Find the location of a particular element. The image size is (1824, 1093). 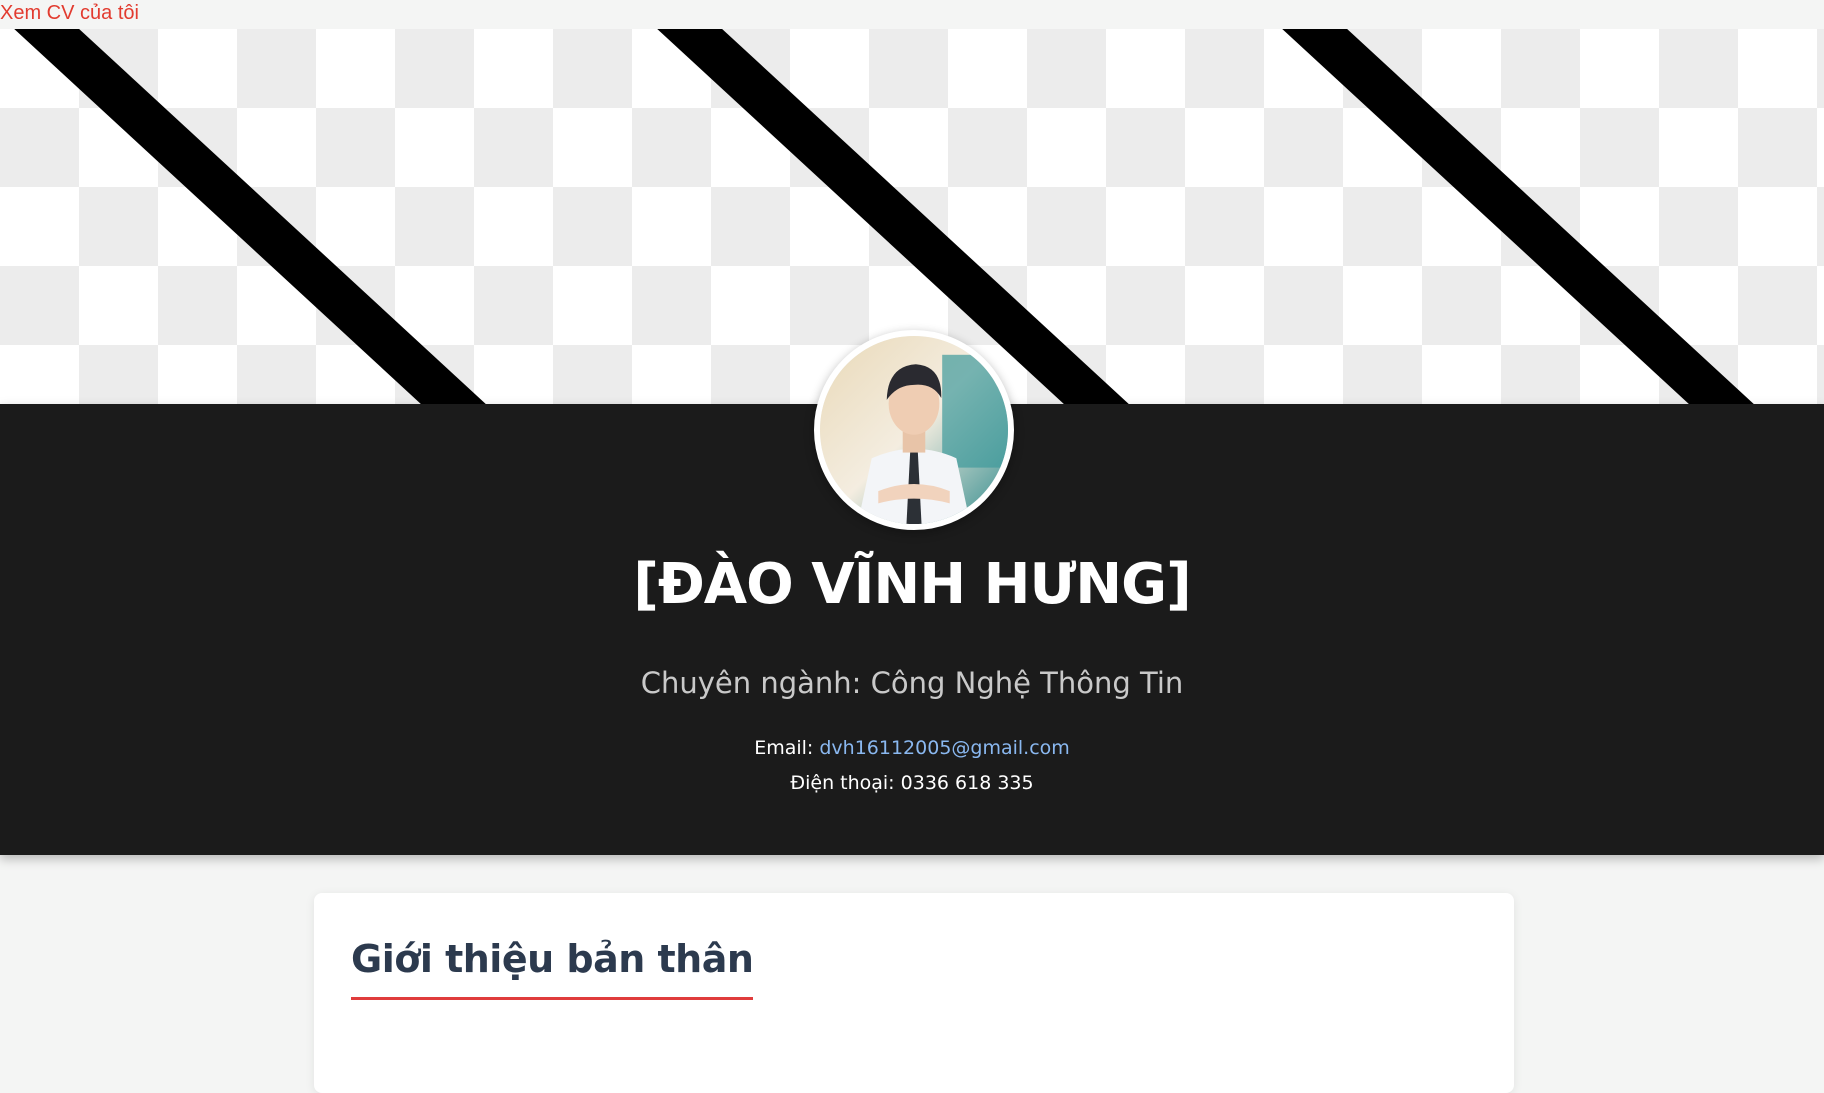

profile-name: [ĐÀO VĨNH HƯNG] is located at coordinates (912, 584).